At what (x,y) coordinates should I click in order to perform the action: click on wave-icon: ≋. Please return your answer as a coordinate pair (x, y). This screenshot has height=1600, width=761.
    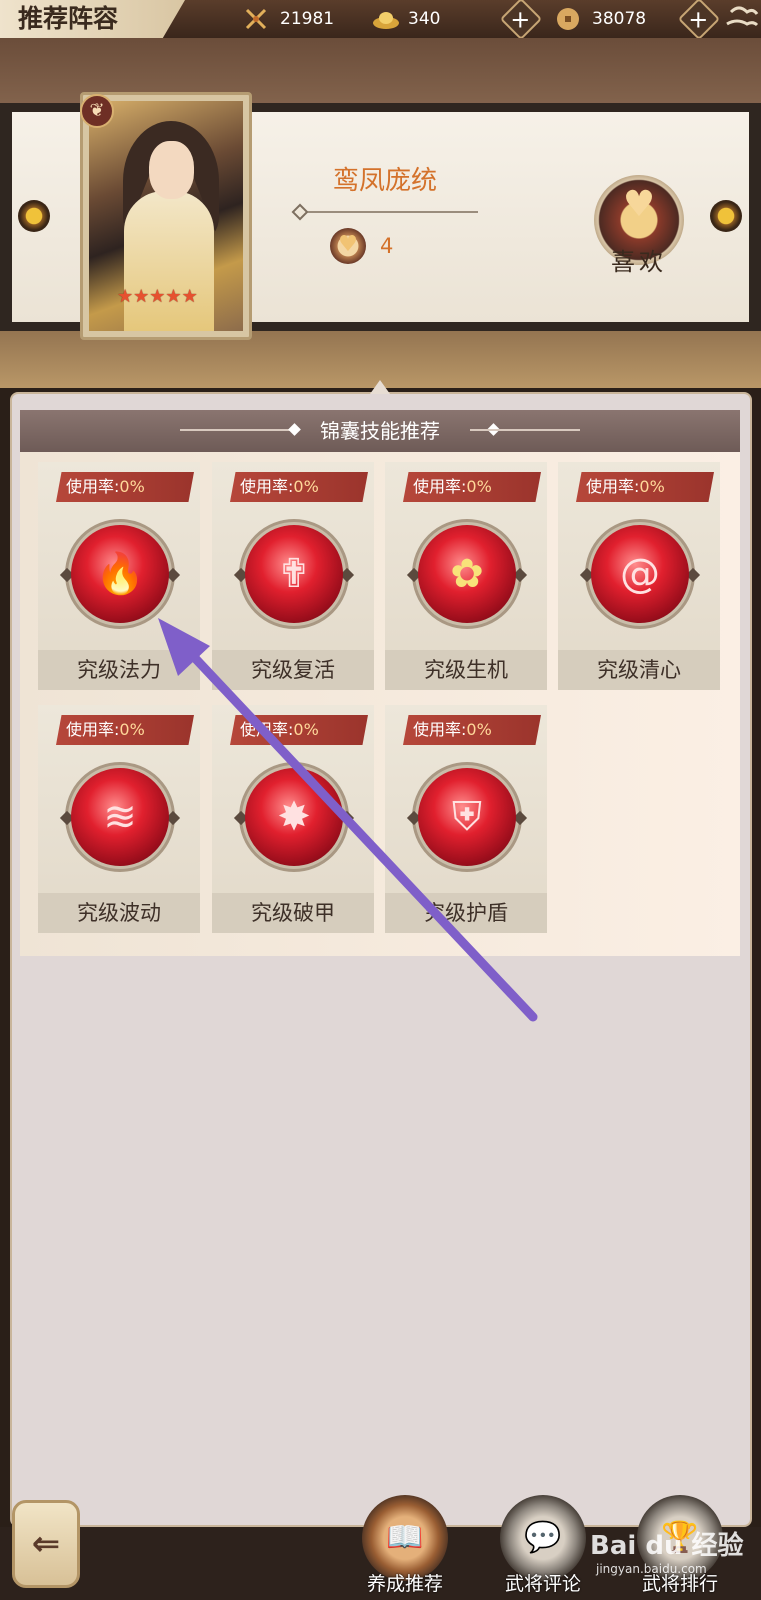
    Looking at the image, I should click on (120, 817).